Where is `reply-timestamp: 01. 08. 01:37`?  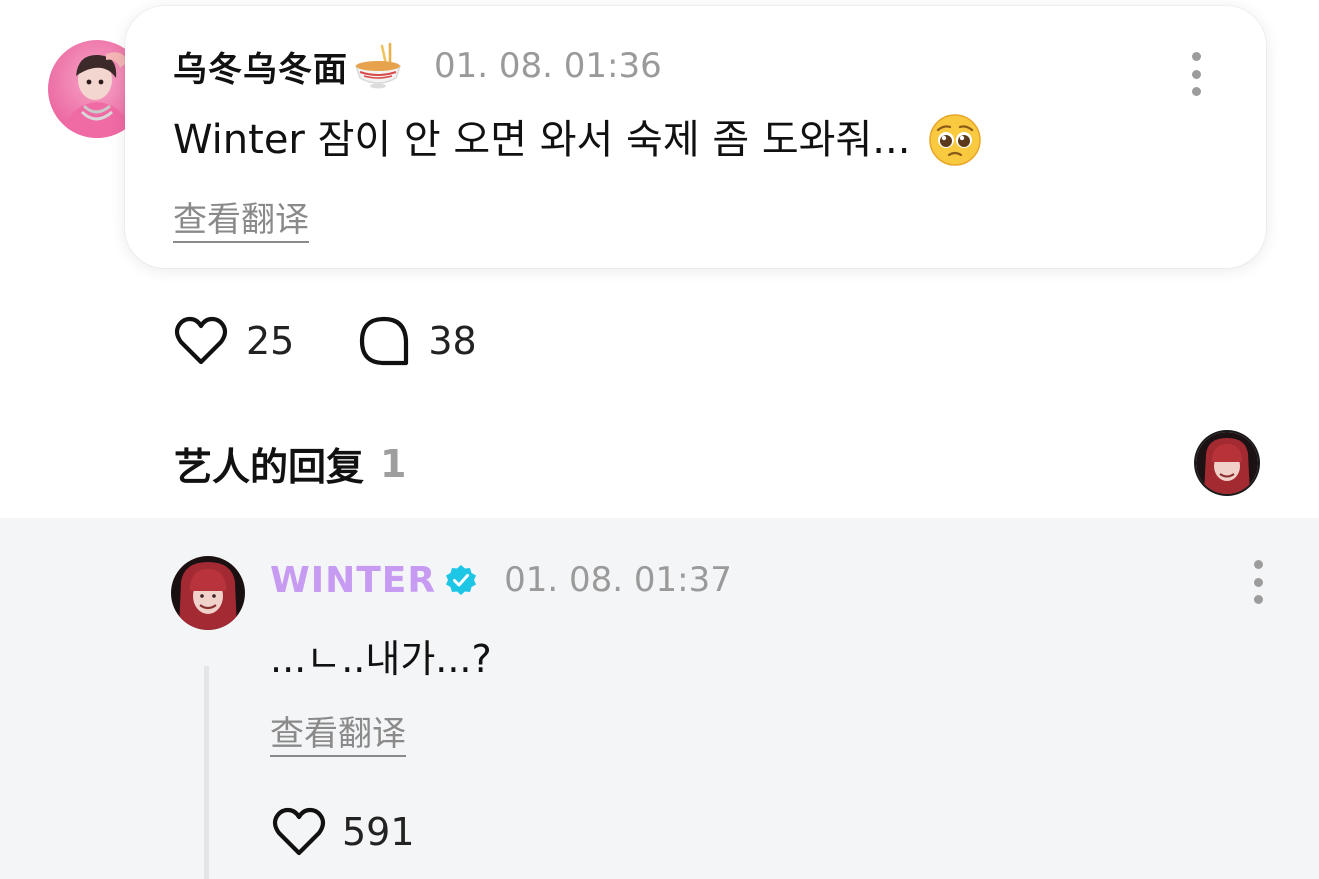
reply-timestamp: 01. 08. 01:37 is located at coordinates (618, 580).